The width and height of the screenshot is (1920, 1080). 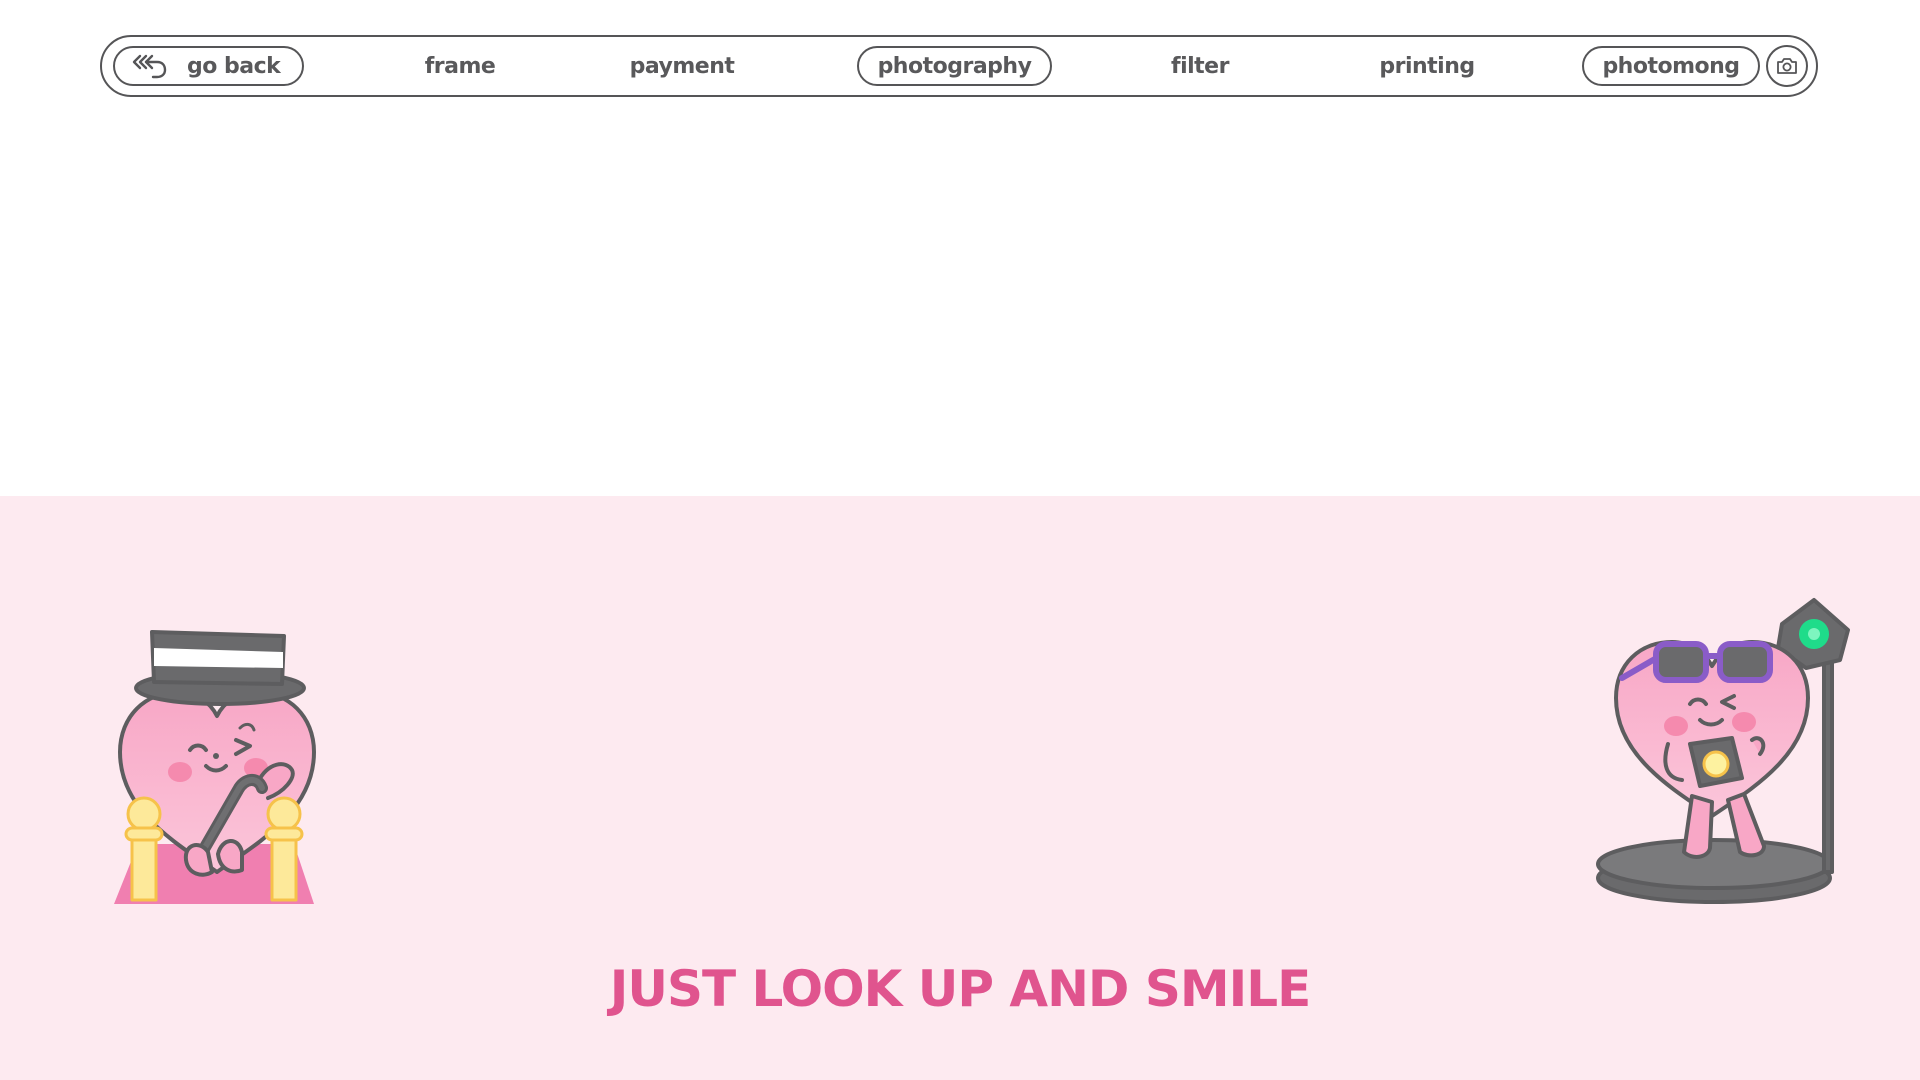 I want to click on camera-icon, so click(x=1787, y=66).